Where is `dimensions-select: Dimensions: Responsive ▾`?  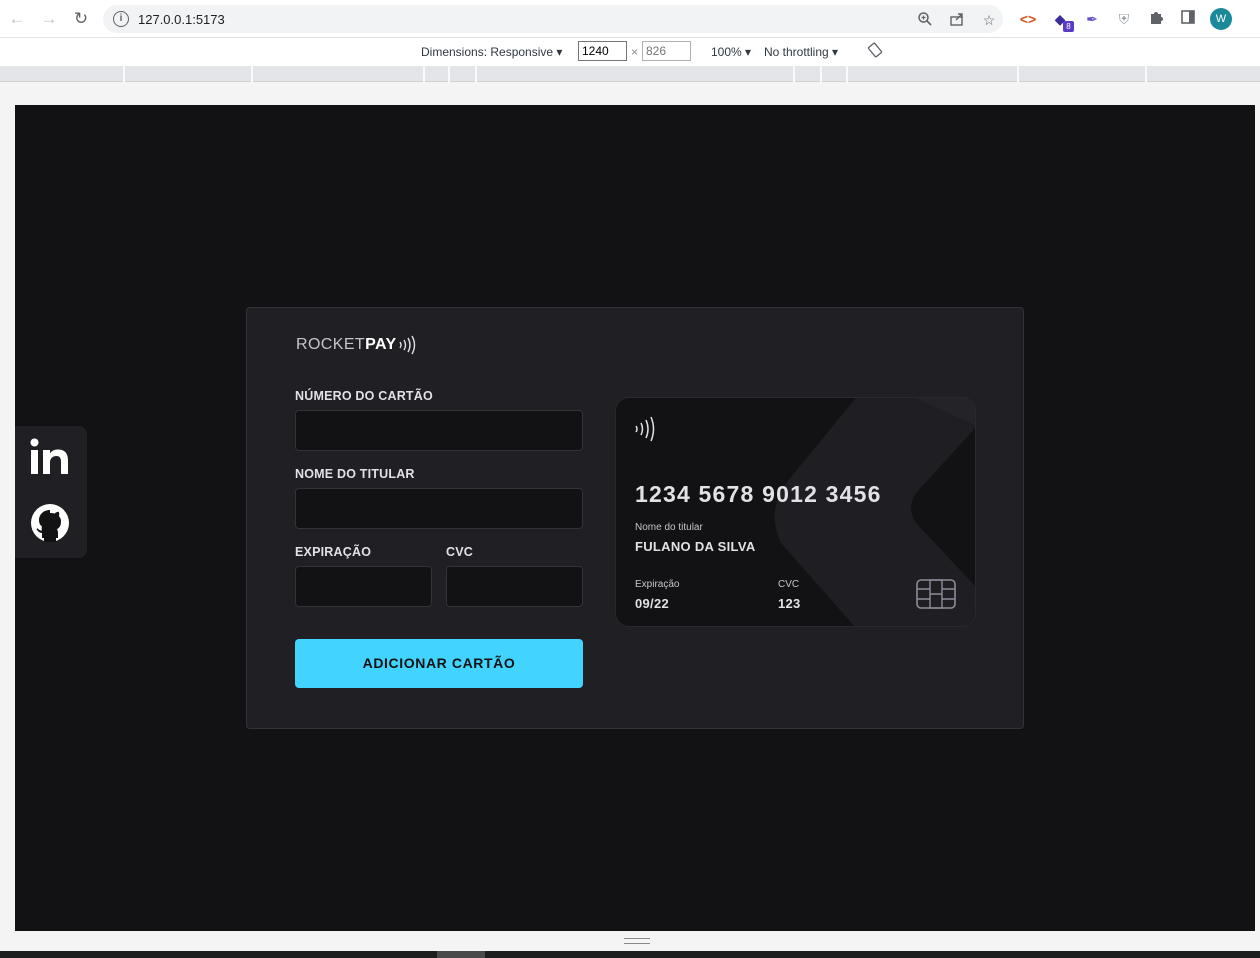
dimensions-select: Dimensions: Responsive ▾ is located at coordinates (491, 52).